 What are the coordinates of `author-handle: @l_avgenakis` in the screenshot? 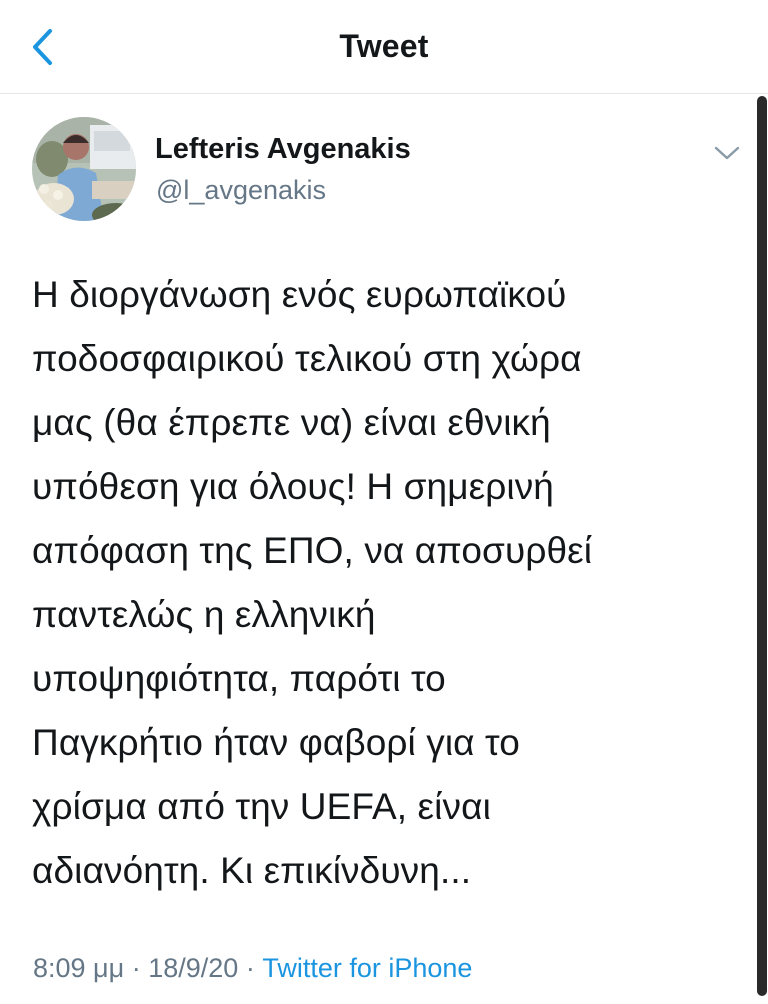 It's located at (241, 190).